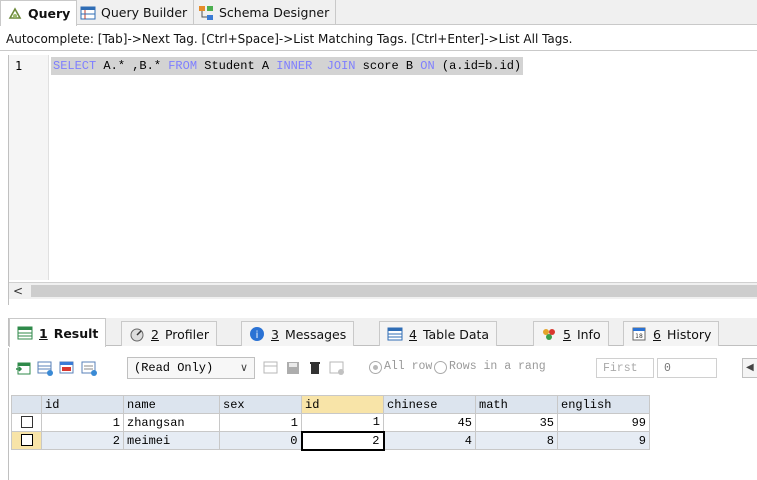 This screenshot has height=480, width=757. I want to click on table-cell: 8, so click(516, 440).